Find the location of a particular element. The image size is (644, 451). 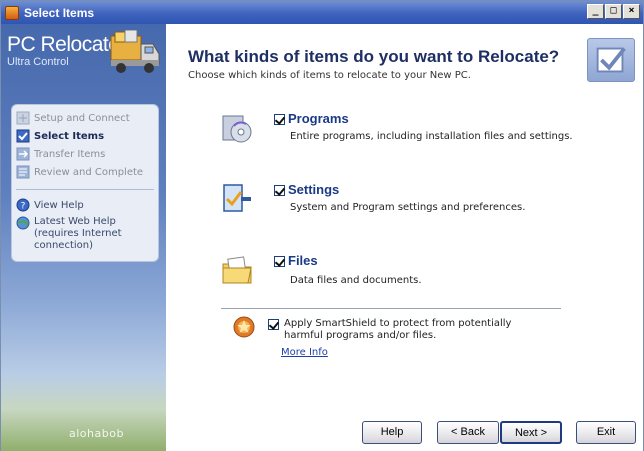

step-select-items: Select Items is located at coordinates (60, 136).